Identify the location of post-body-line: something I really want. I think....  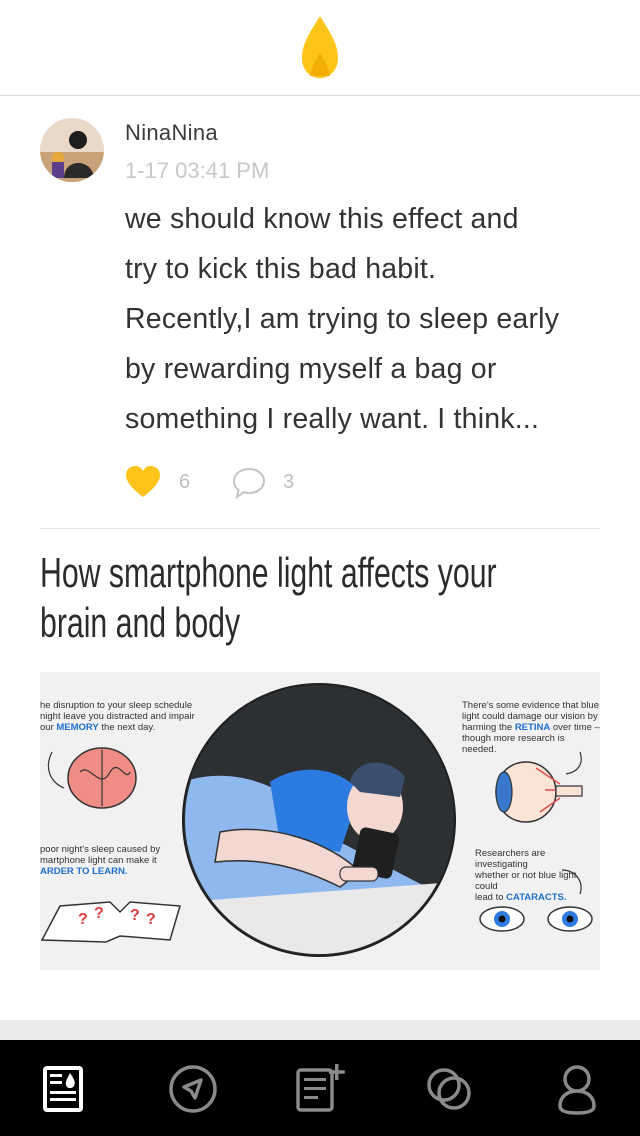
(332, 419).